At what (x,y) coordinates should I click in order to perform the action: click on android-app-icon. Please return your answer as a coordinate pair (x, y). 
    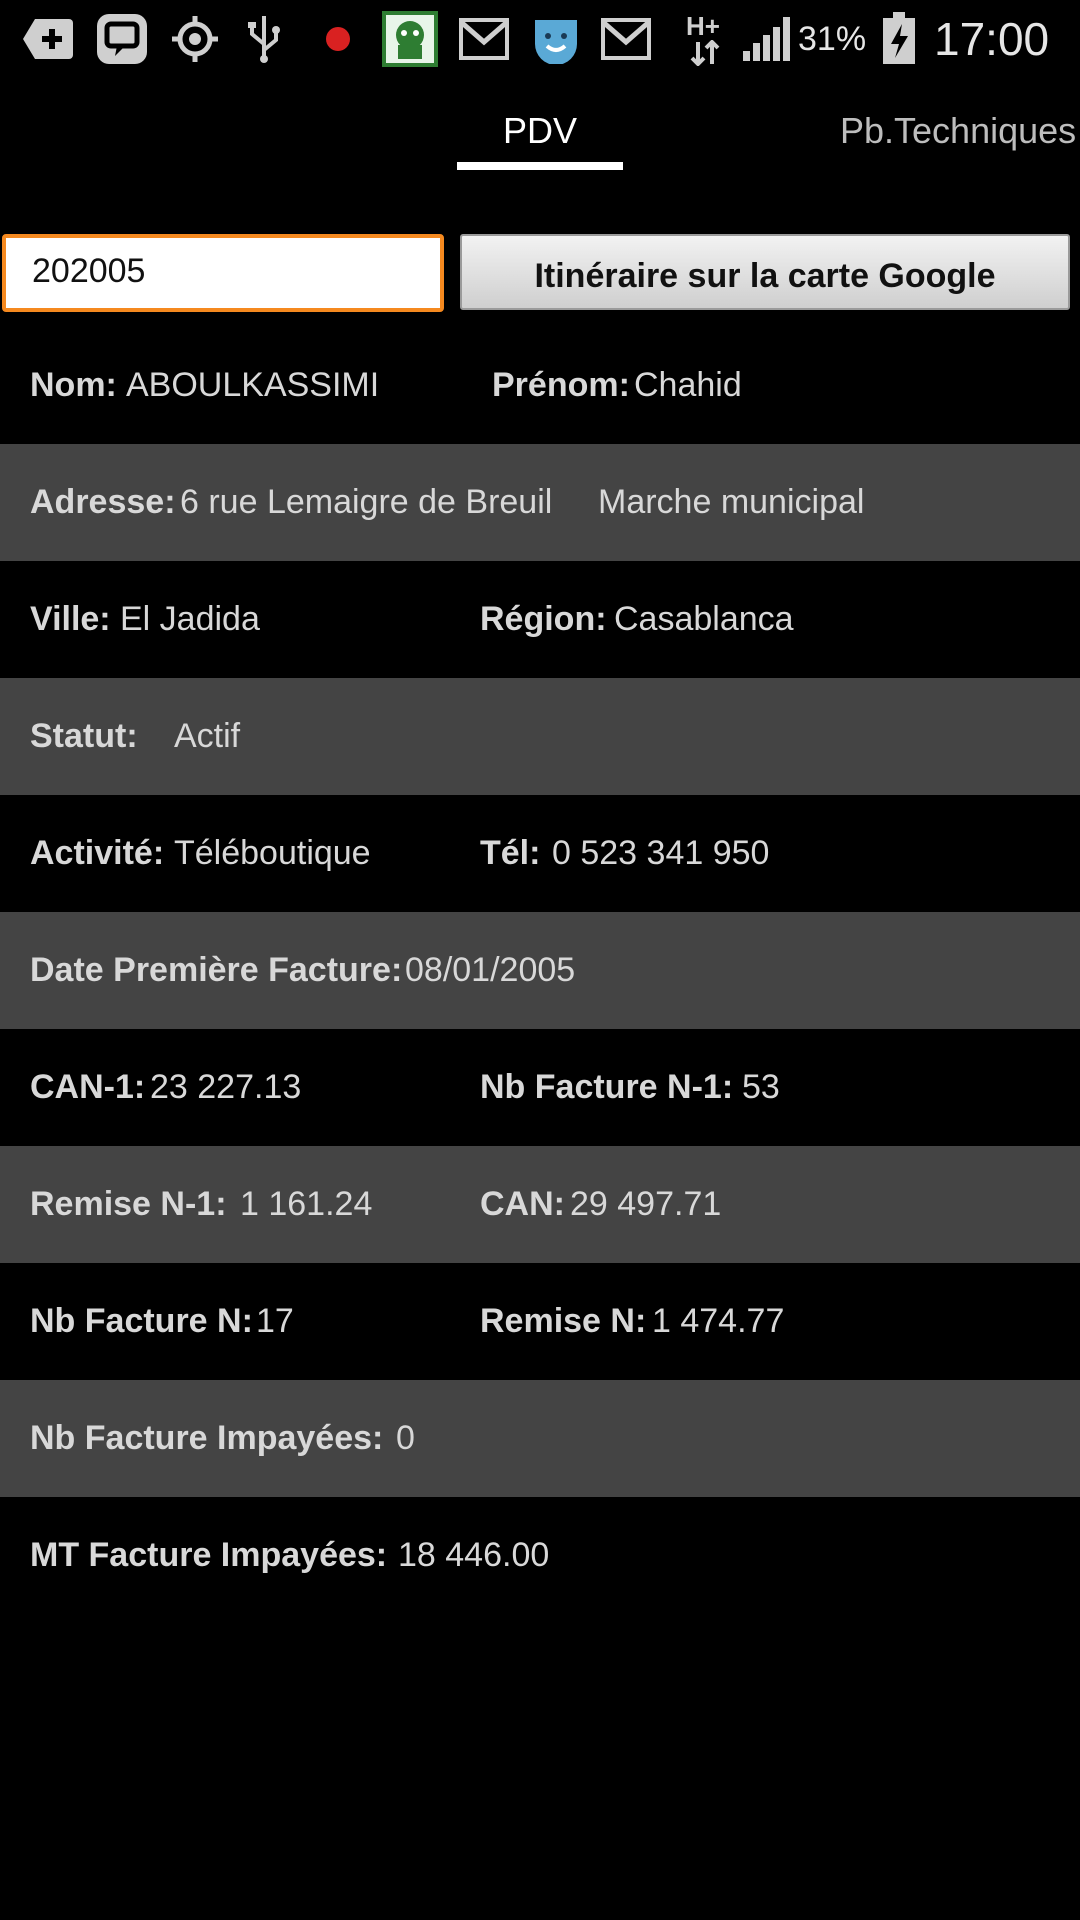
    Looking at the image, I should click on (410, 39).